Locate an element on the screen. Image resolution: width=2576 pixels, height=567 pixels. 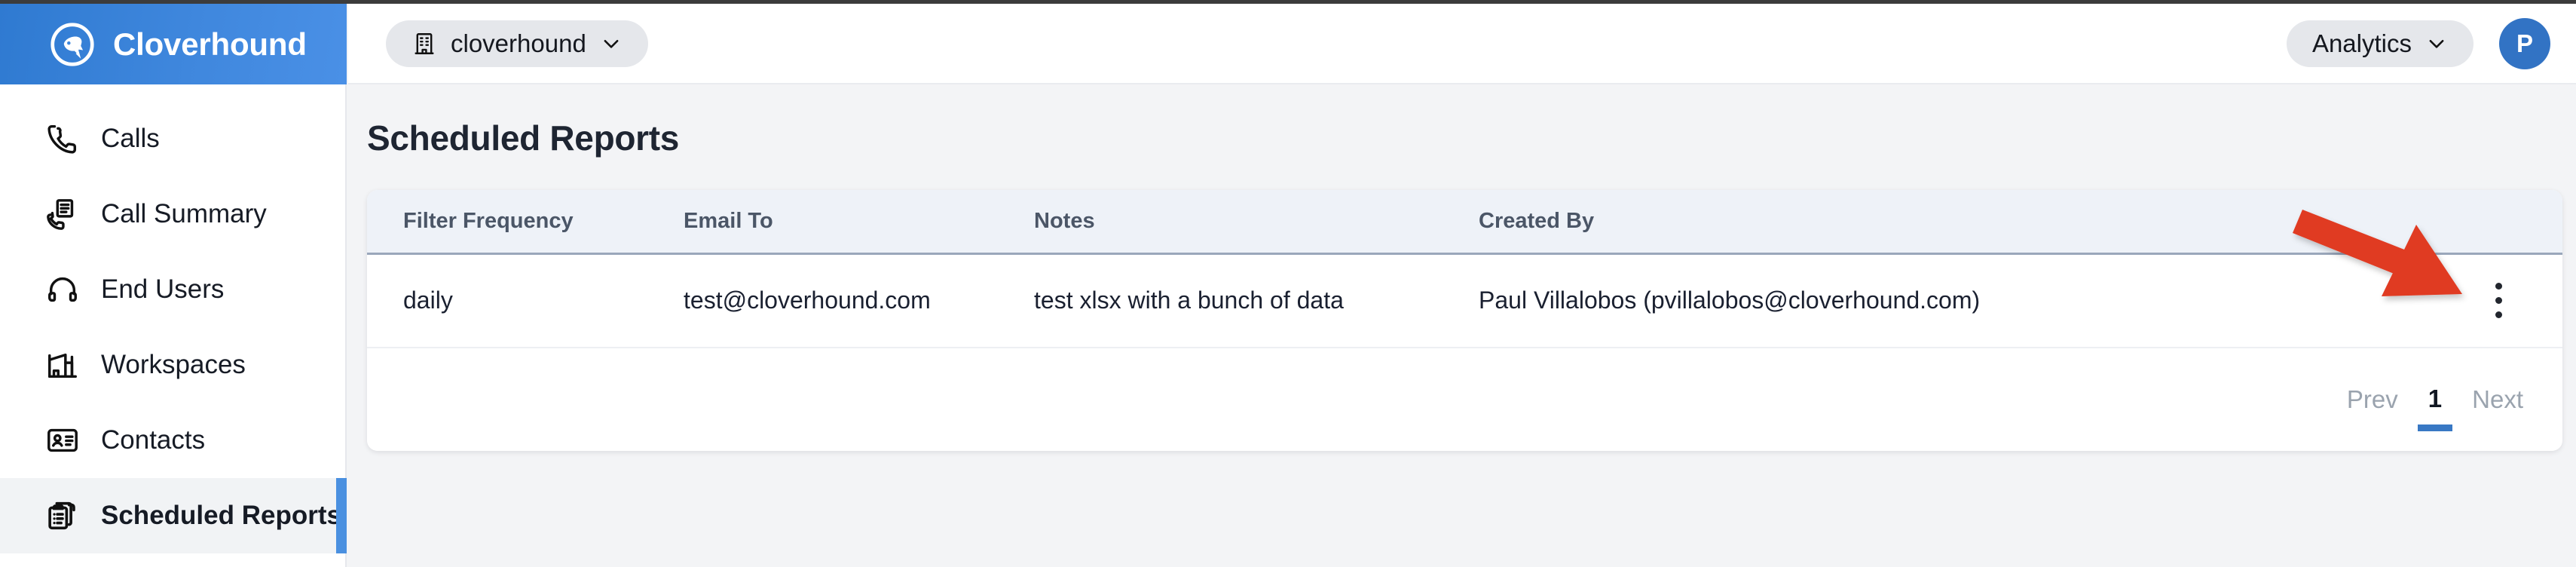
cell-email-to: test@cloverhound.com is located at coordinates (859, 300).